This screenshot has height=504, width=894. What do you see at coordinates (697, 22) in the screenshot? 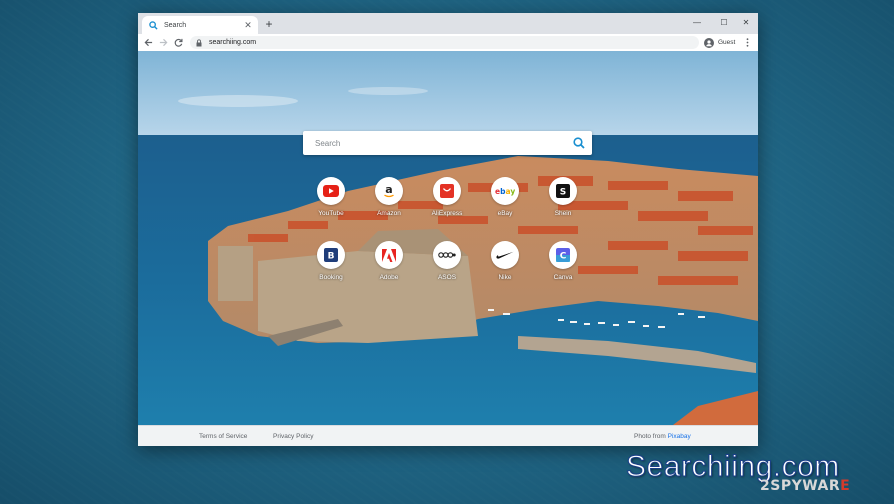
I see `minimize-button: —` at bounding box center [697, 22].